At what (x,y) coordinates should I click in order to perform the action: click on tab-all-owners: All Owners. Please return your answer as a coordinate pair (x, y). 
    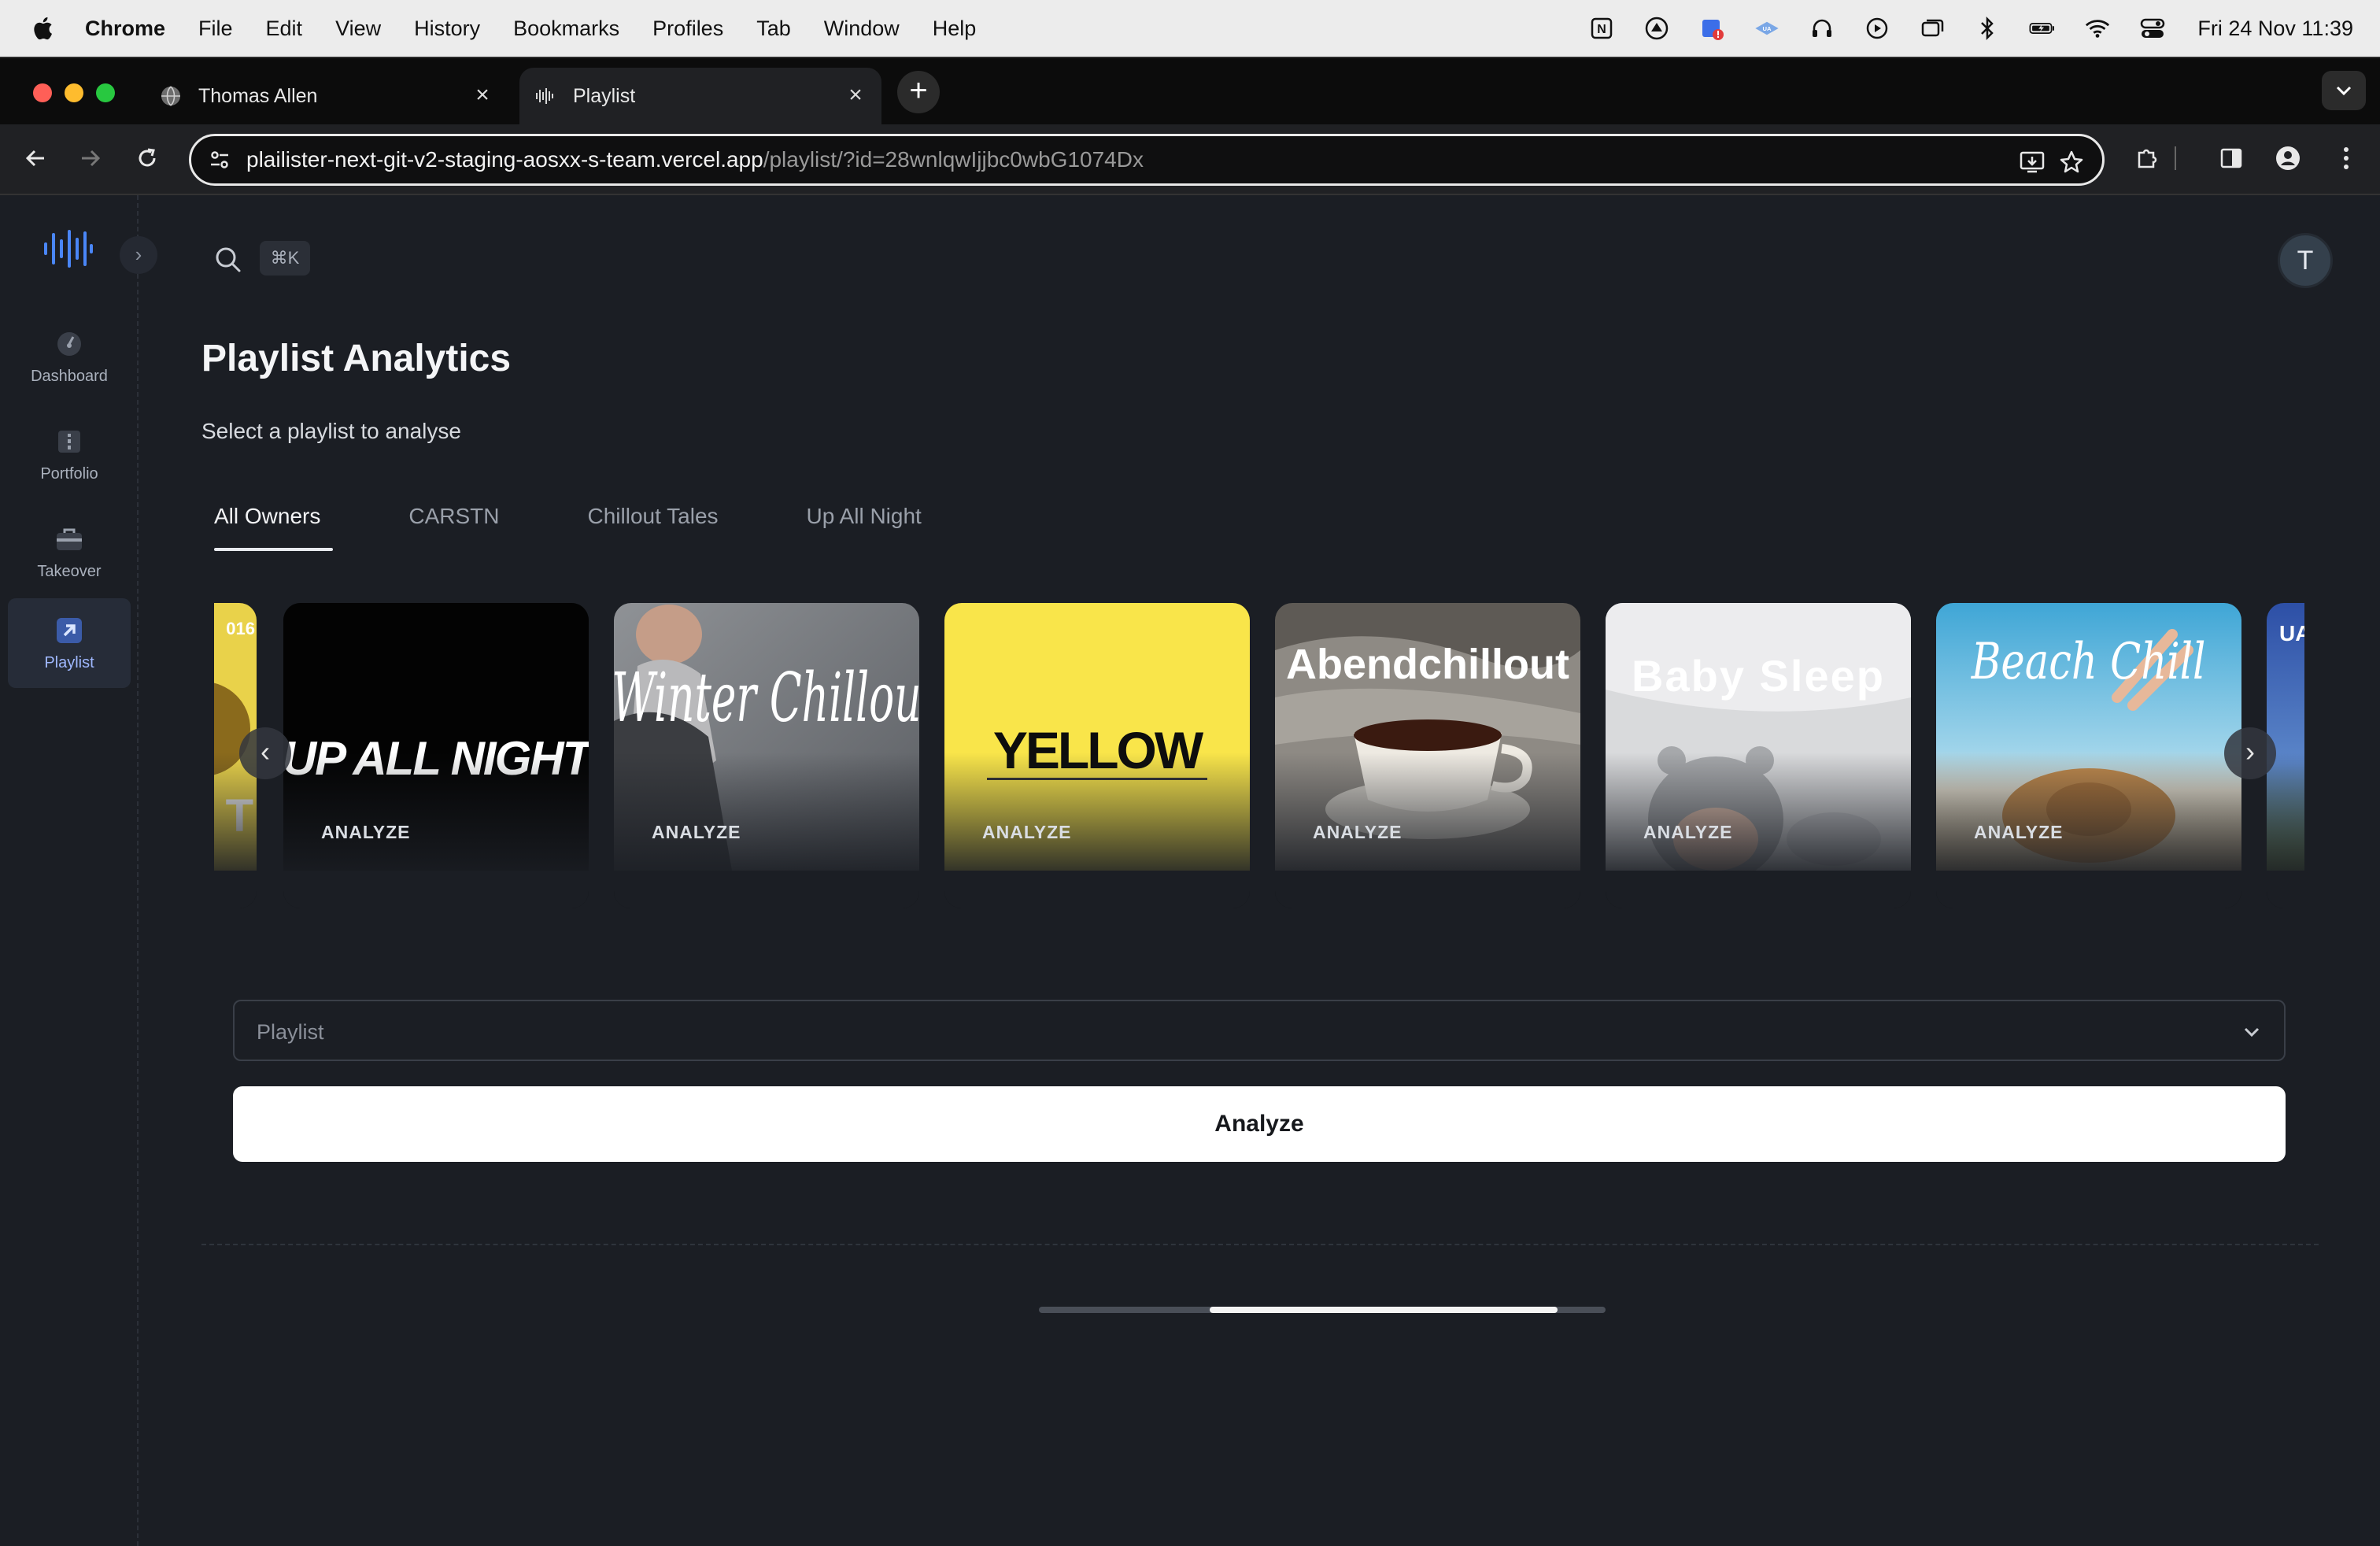
    Looking at the image, I should click on (267, 527).